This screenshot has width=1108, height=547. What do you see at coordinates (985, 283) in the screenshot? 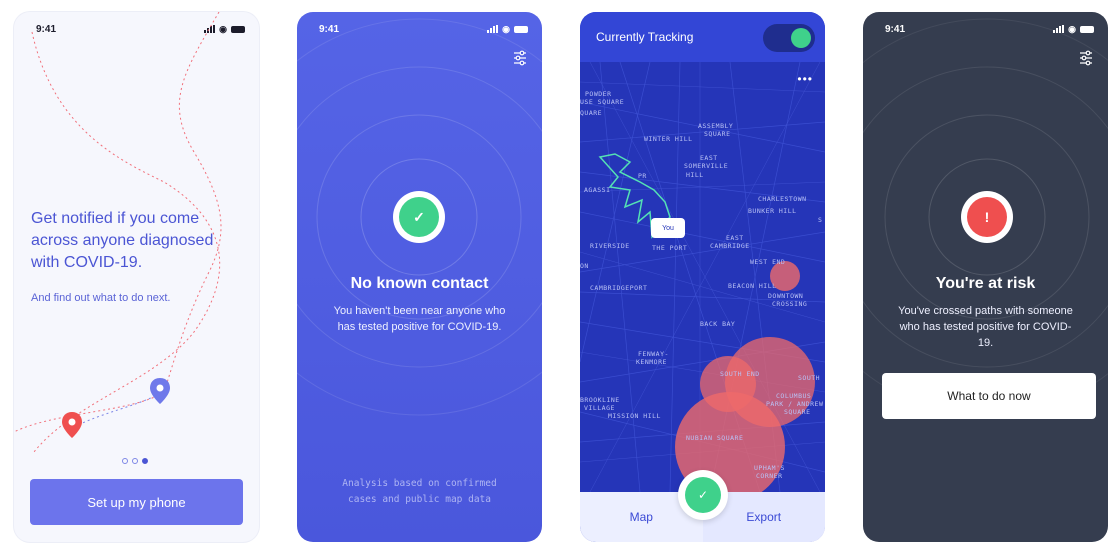
I see `at-risk-title: You're at risk` at bounding box center [985, 283].